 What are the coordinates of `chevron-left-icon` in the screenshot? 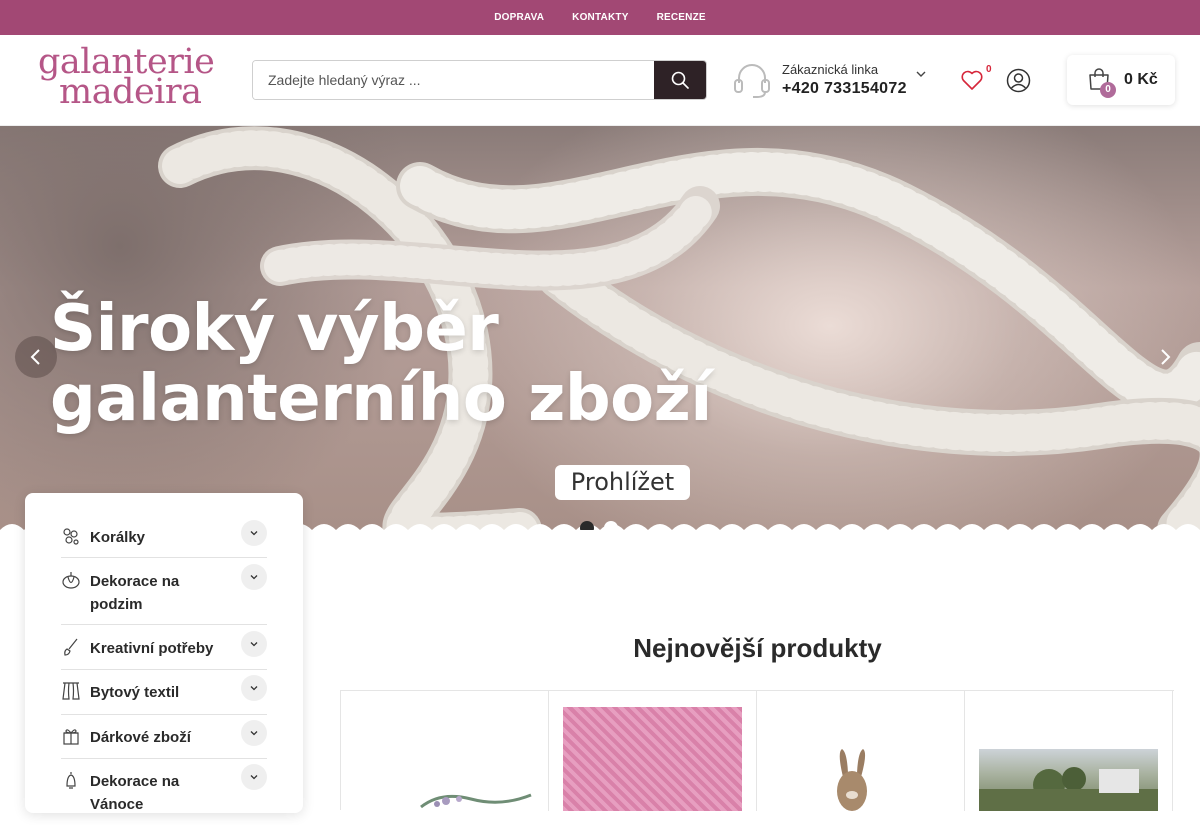 It's located at (35, 357).